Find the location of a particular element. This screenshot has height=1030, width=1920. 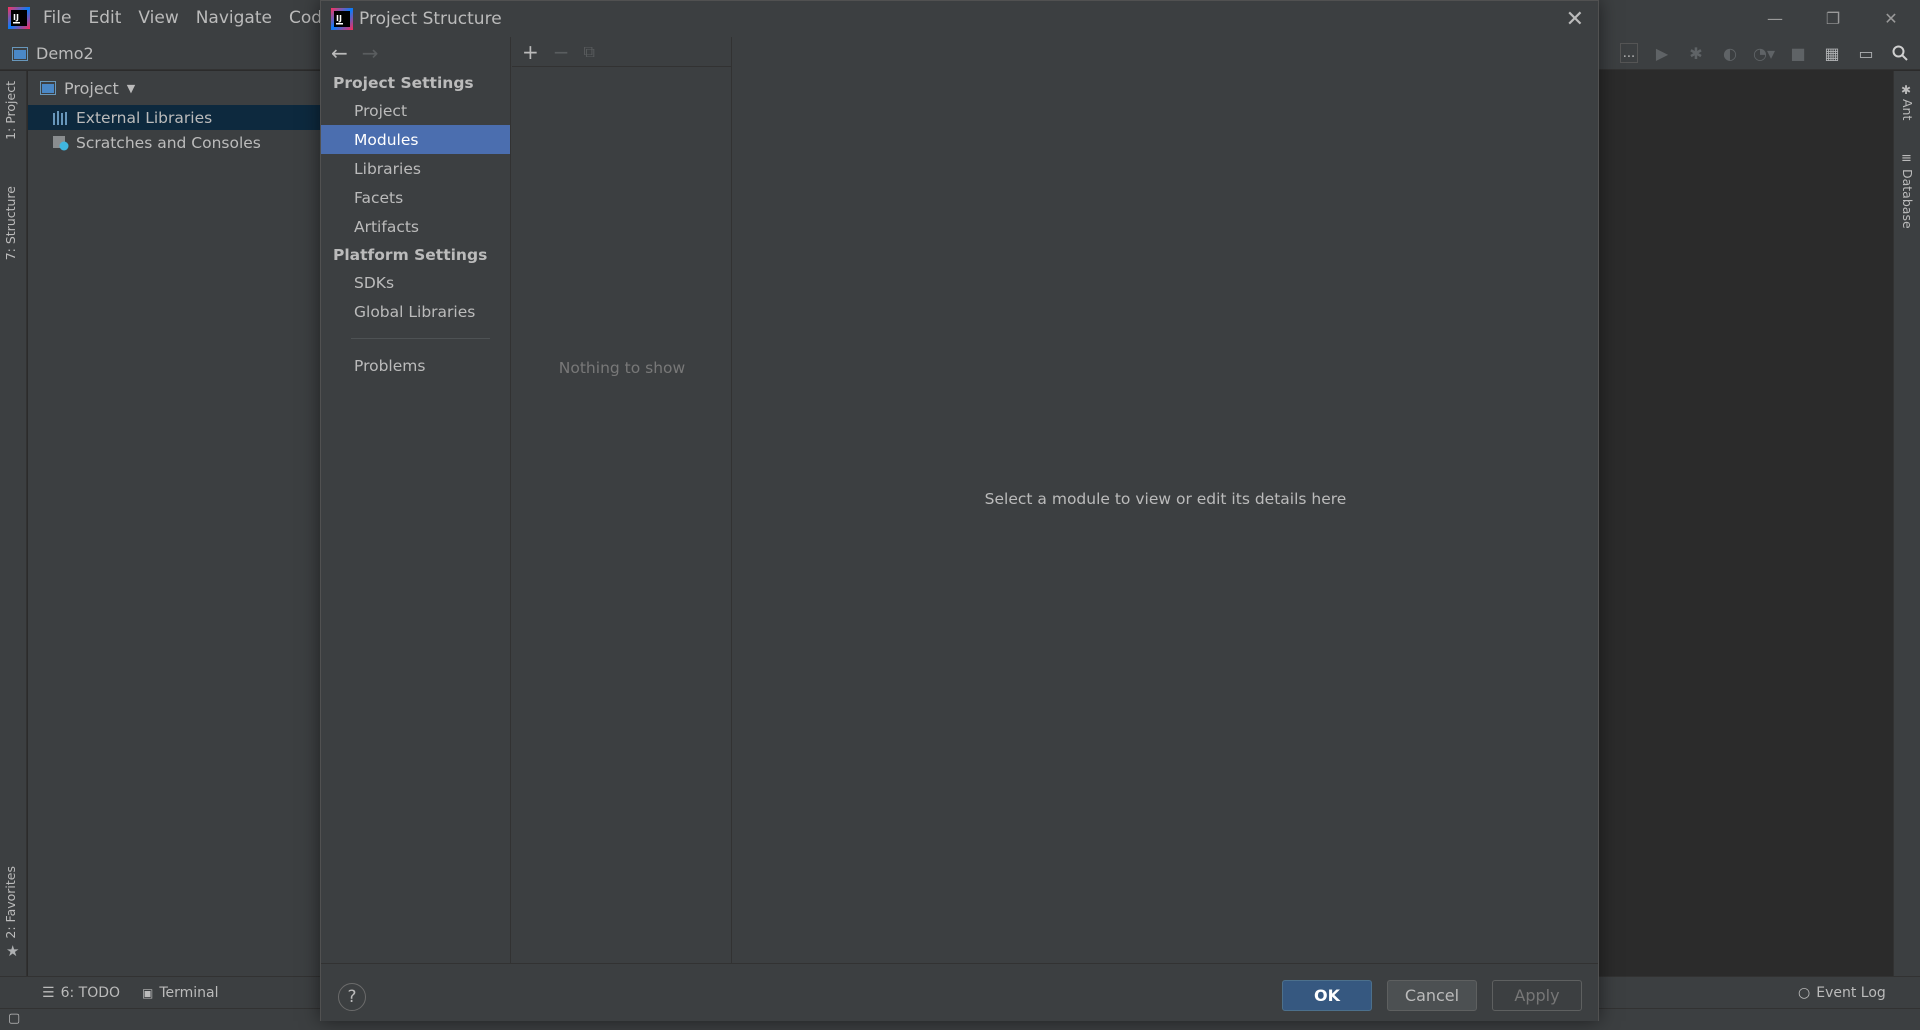

tab-structure: 7: Structure is located at coordinates (10, 223).